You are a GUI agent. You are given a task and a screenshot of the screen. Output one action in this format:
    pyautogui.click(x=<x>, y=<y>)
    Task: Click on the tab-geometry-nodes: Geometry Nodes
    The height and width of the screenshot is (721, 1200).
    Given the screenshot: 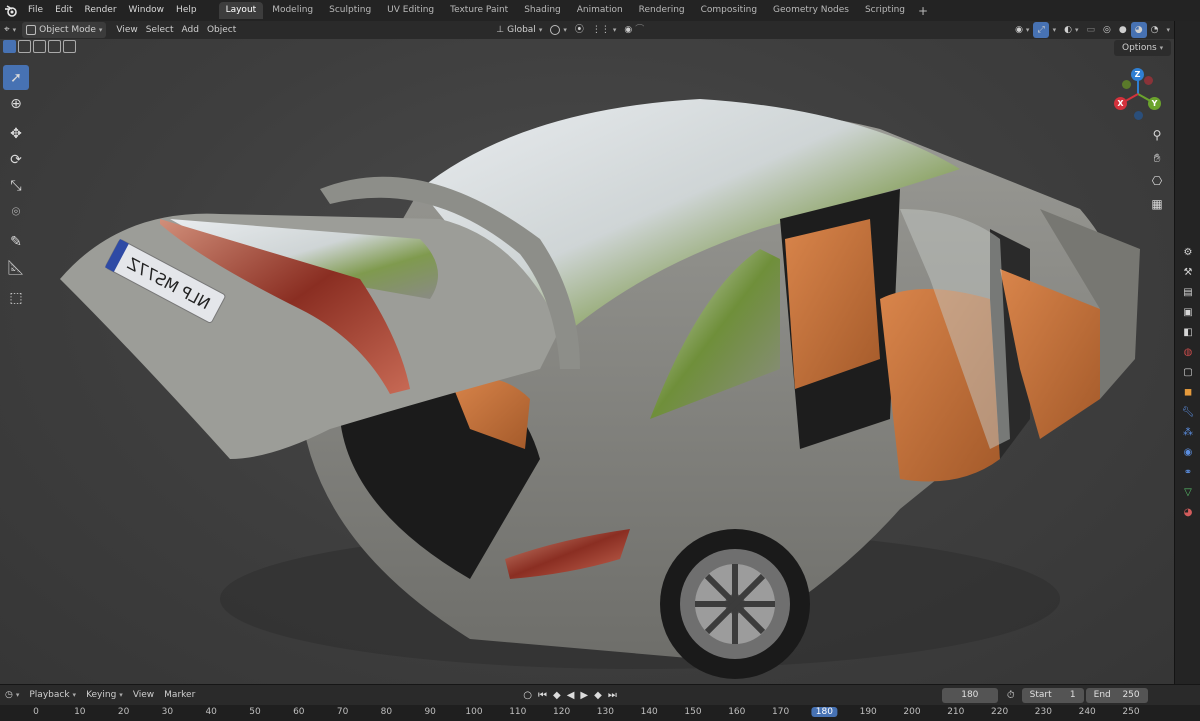 What is the action you would take?
    pyautogui.click(x=811, y=10)
    